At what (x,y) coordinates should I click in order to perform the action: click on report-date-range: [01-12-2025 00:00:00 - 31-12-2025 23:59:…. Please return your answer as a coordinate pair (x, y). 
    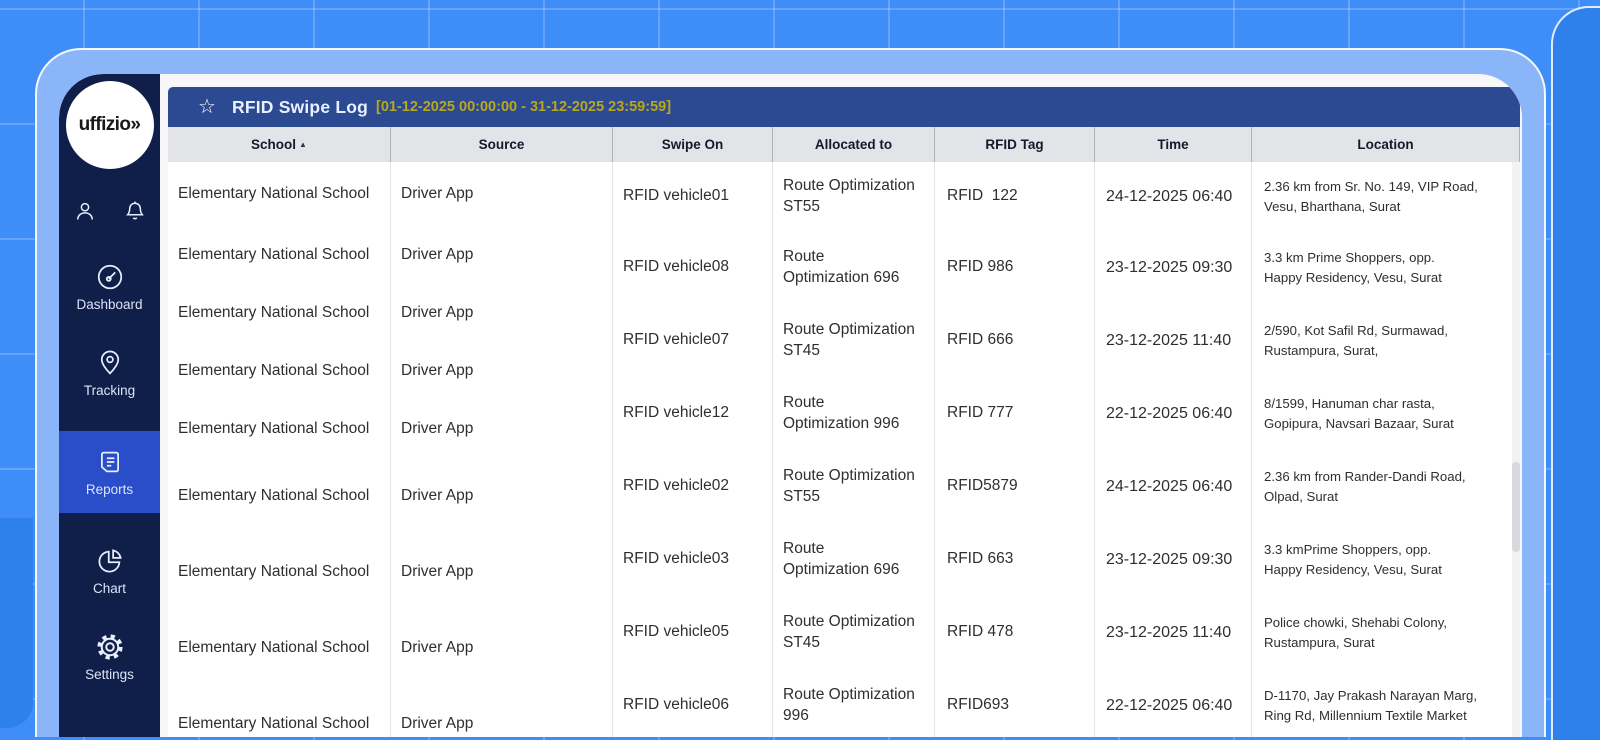
    Looking at the image, I should click on (523, 107).